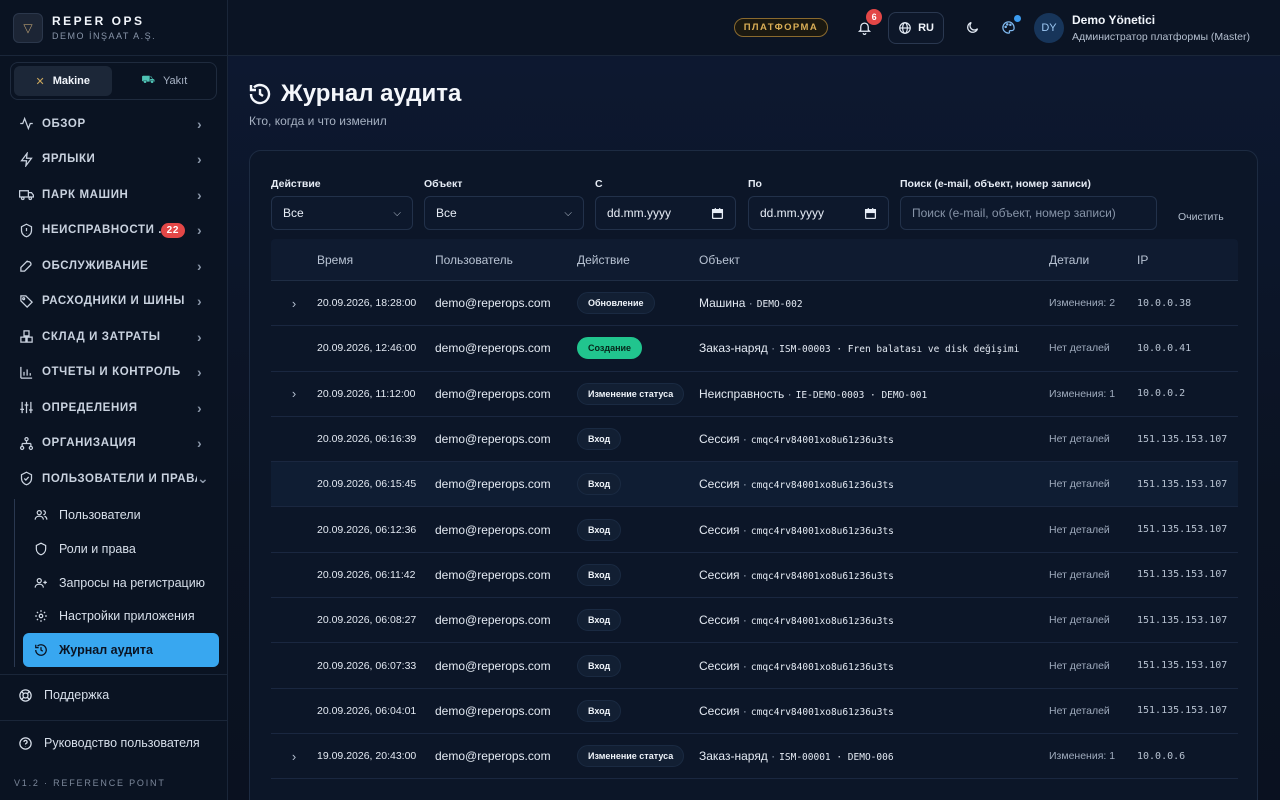 The height and width of the screenshot is (800, 1280). I want to click on theme-toggle-button, so click(972, 28).